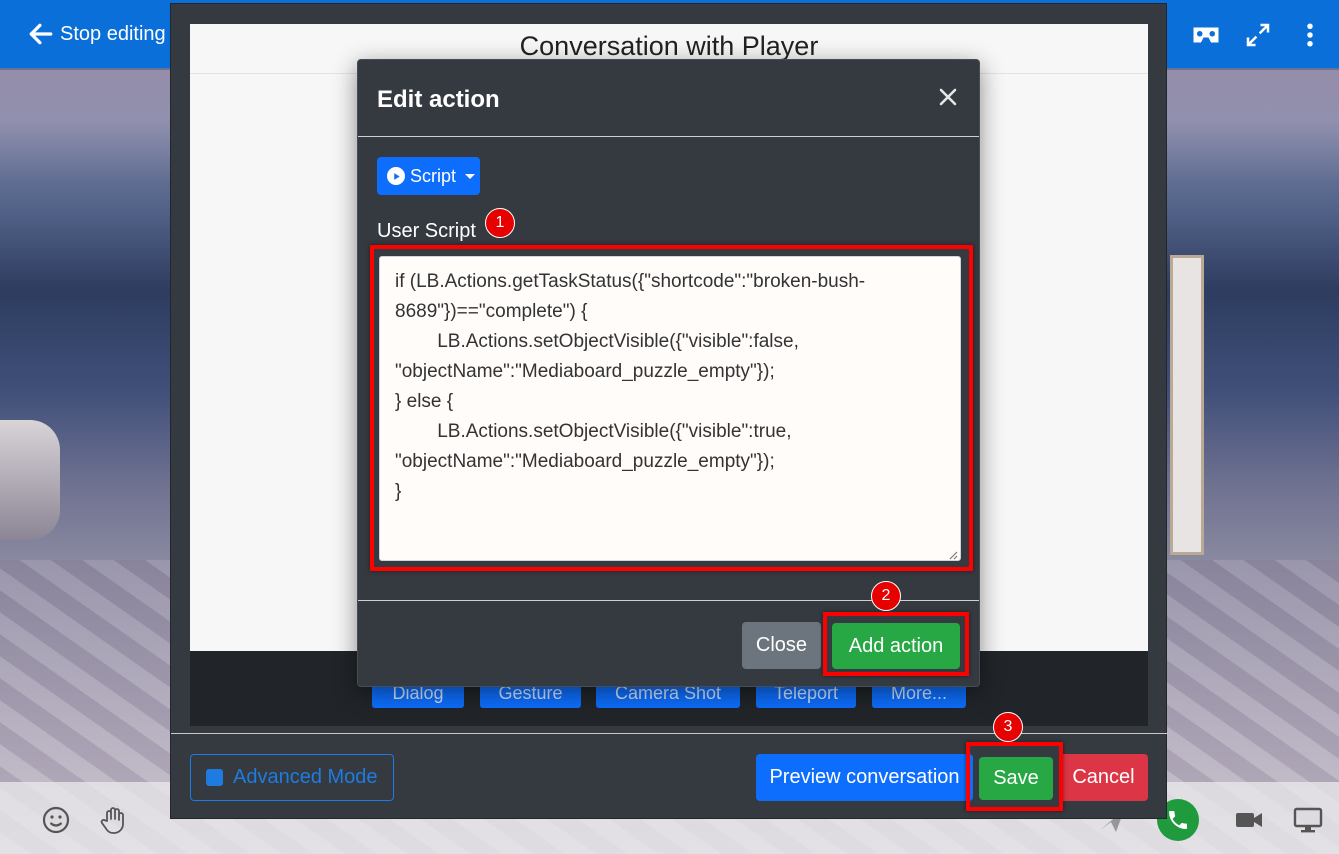 The height and width of the screenshot is (854, 1339). What do you see at coordinates (41, 34) in the screenshot?
I see `arrow-left-icon` at bounding box center [41, 34].